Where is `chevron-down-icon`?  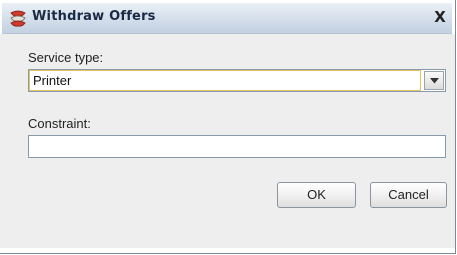 chevron-down-icon is located at coordinates (434, 81).